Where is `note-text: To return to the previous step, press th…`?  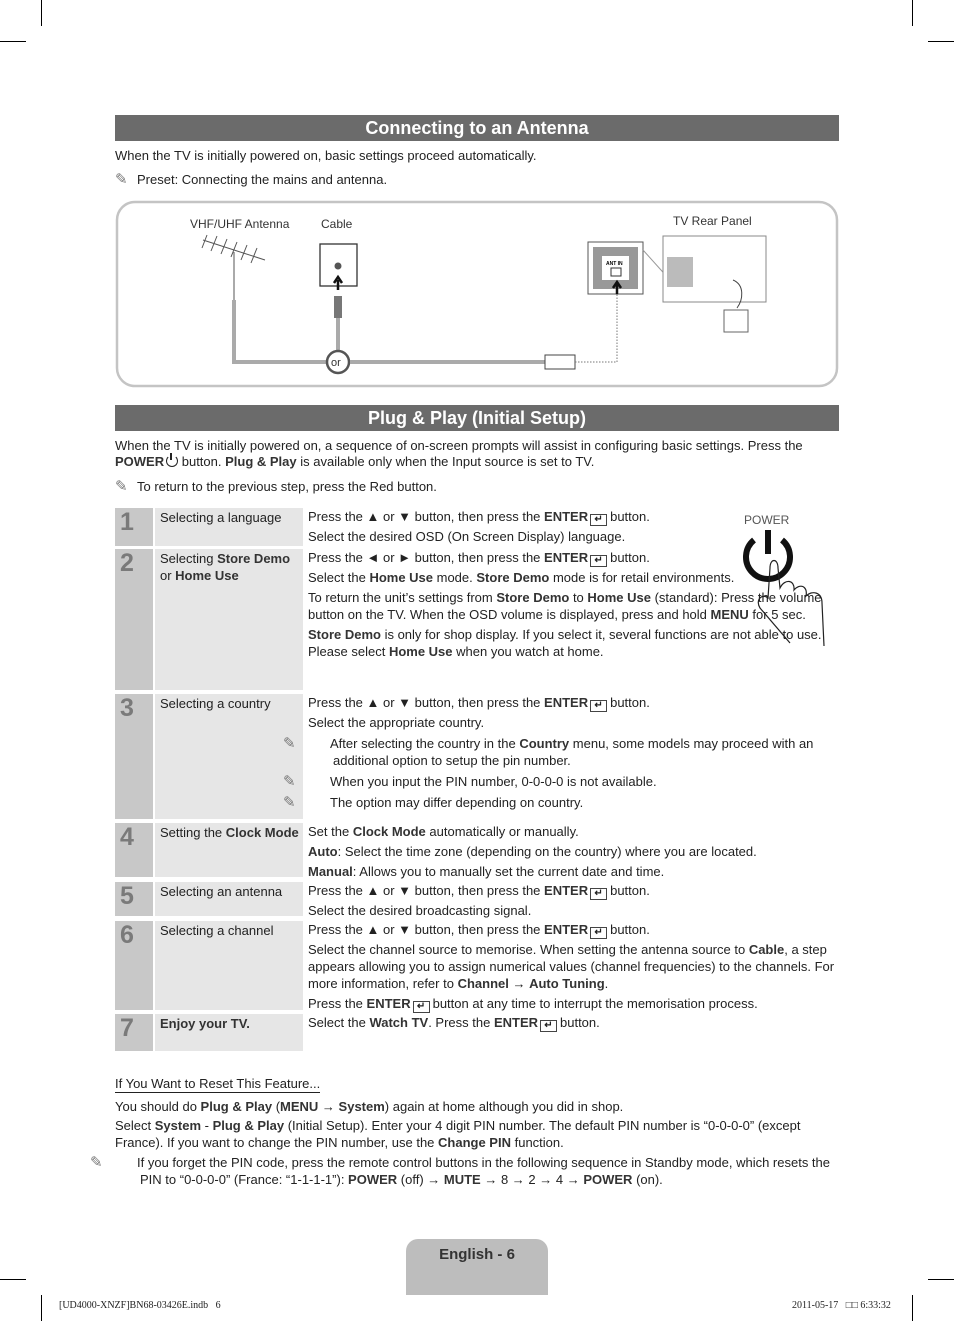 note-text: To return to the previous step, press th… is located at coordinates (287, 486).